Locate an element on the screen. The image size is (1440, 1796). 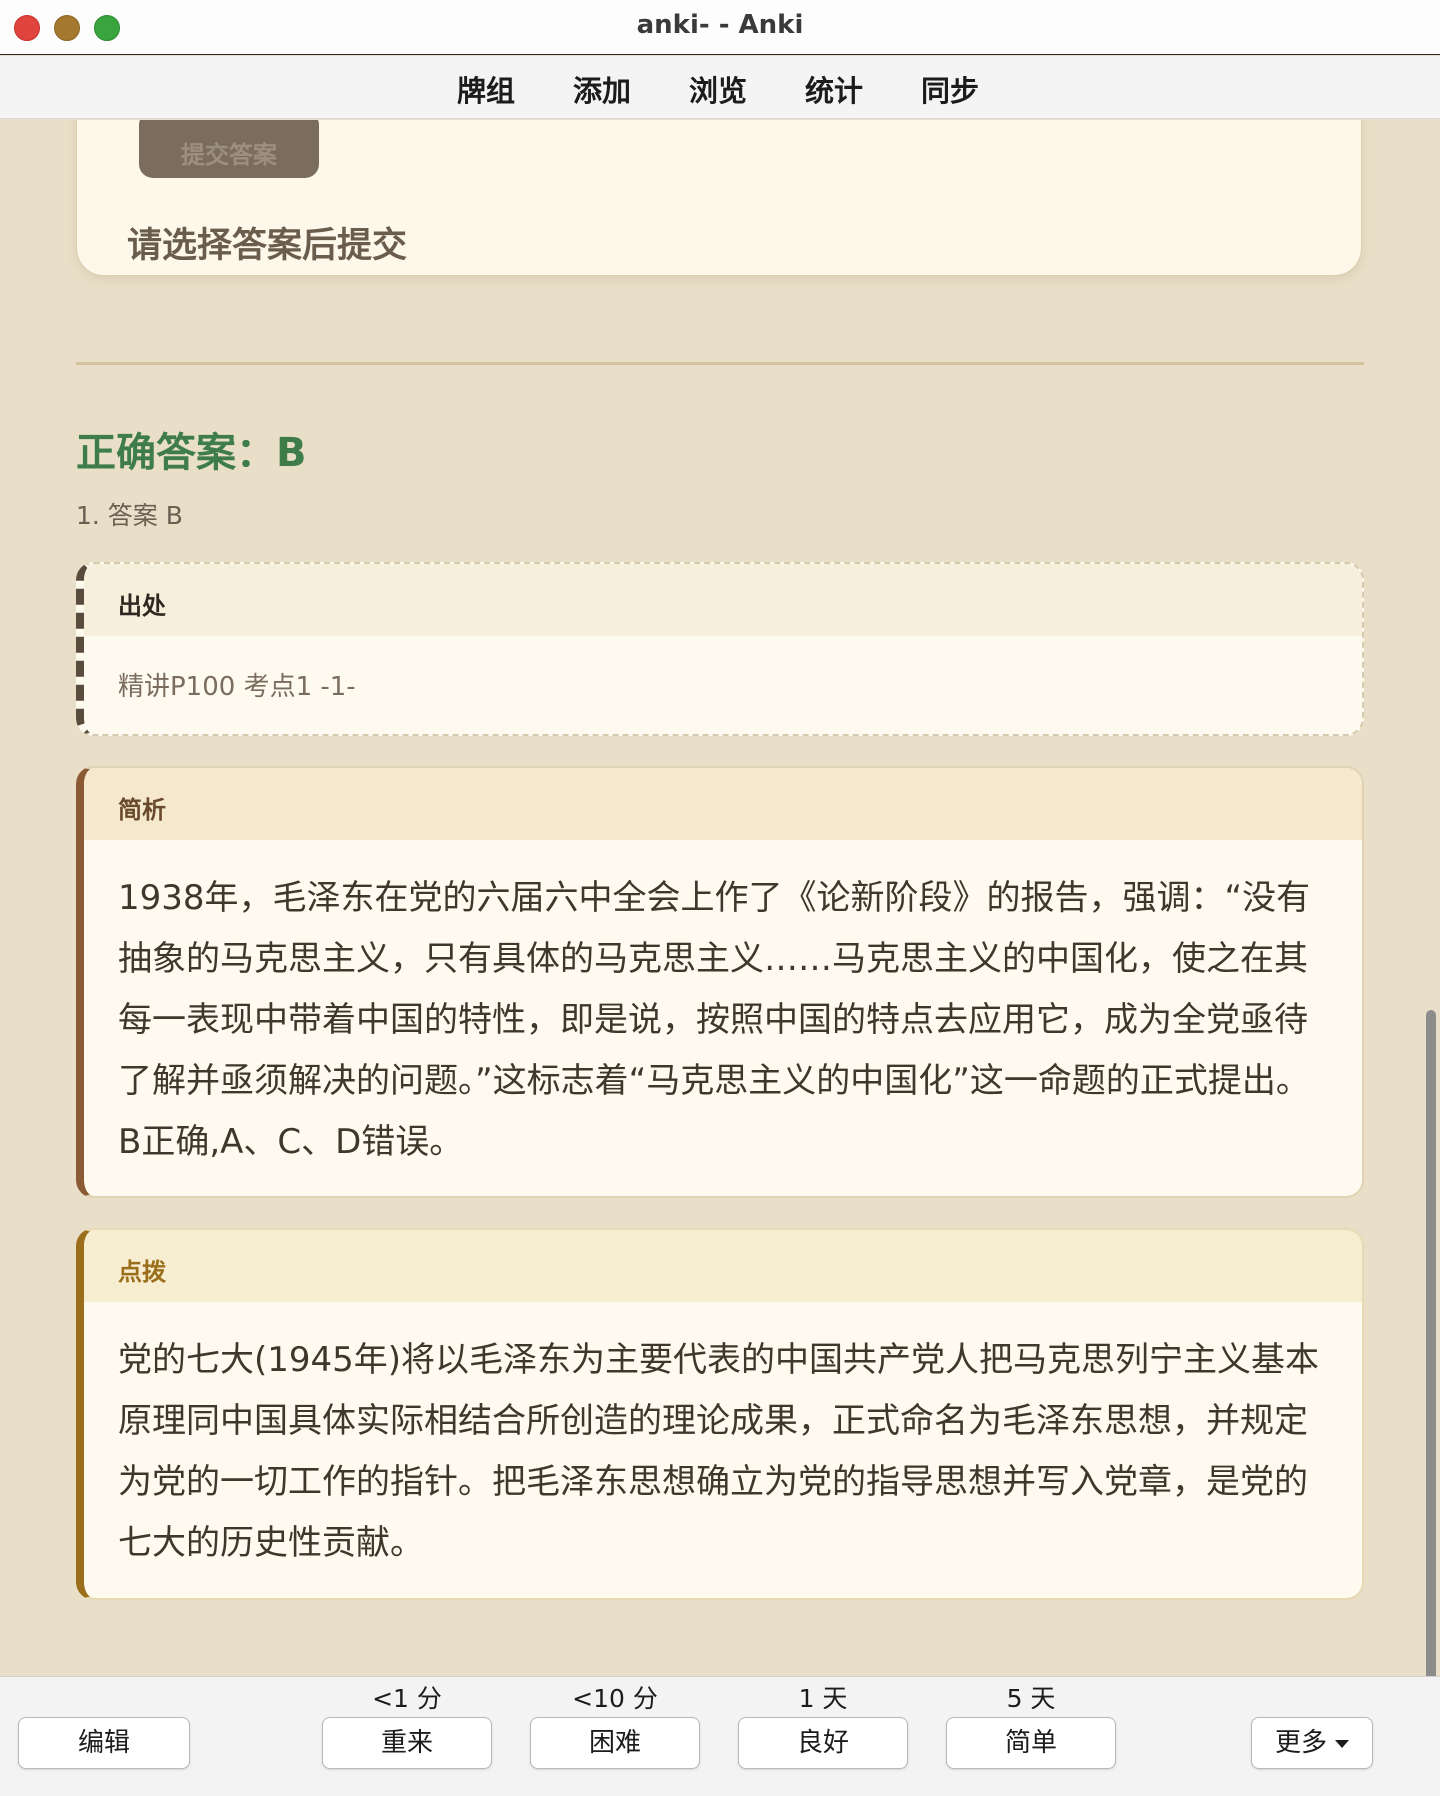
question-card: 提交答案 请选择答案后提交 is located at coordinates (719, 198).